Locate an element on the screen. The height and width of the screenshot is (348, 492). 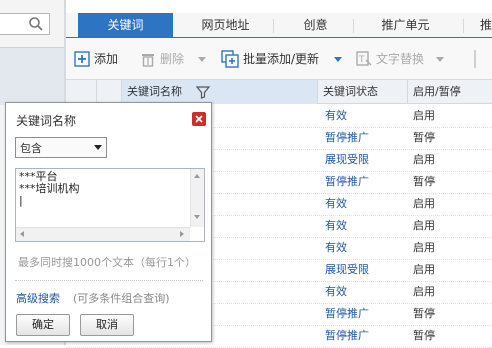
svg-text: T is located at coordinates (361, 60).